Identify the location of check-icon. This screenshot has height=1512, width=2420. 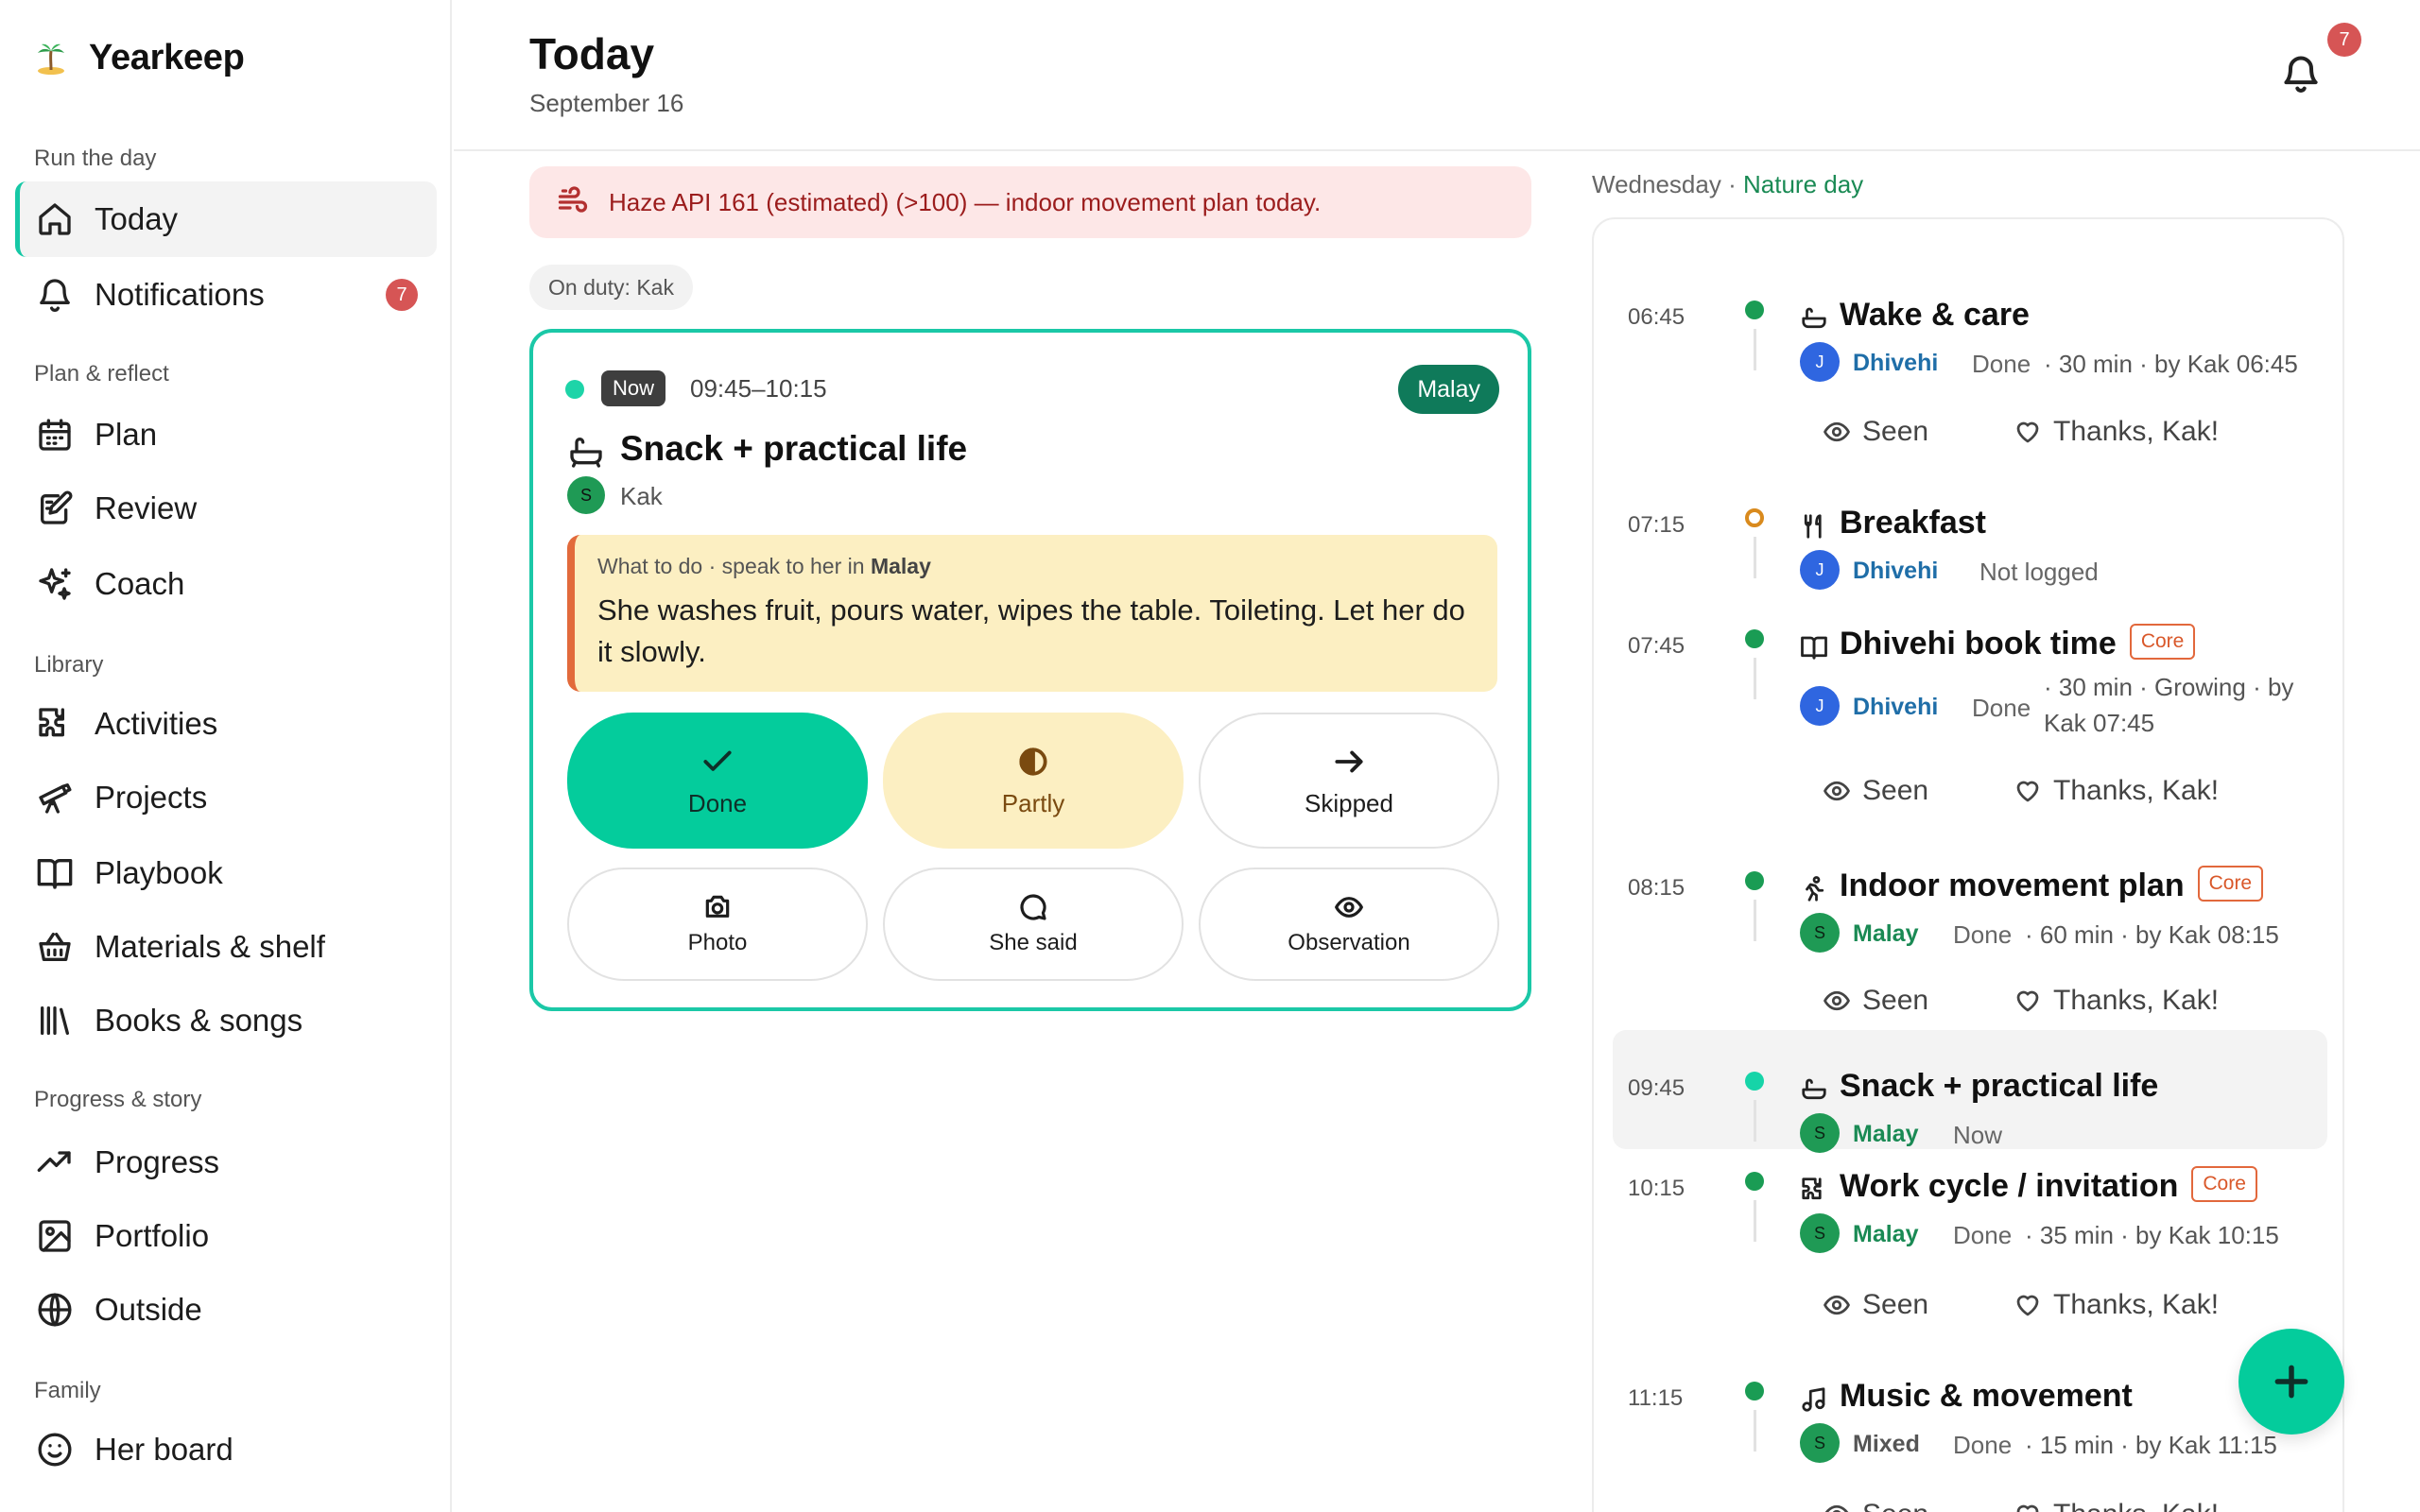
(717, 760).